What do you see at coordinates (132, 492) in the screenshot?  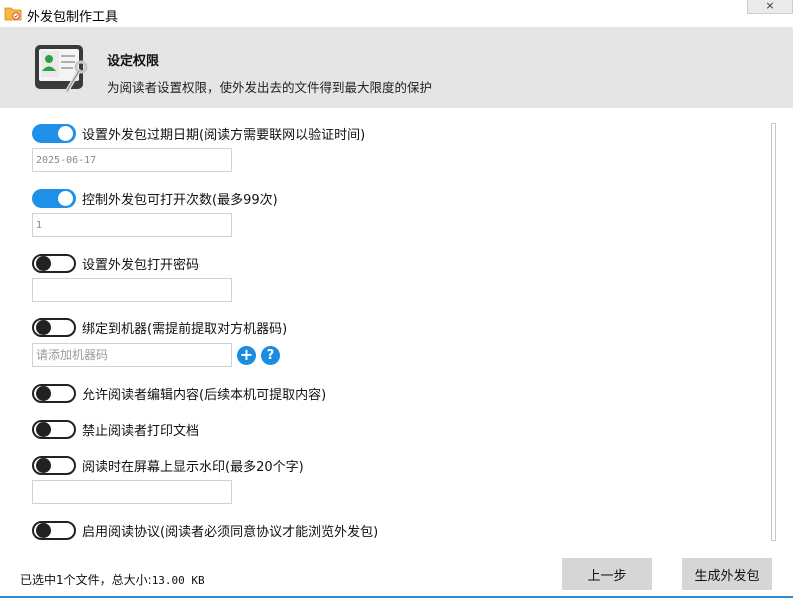 I see `watermark-input` at bounding box center [132, 492].